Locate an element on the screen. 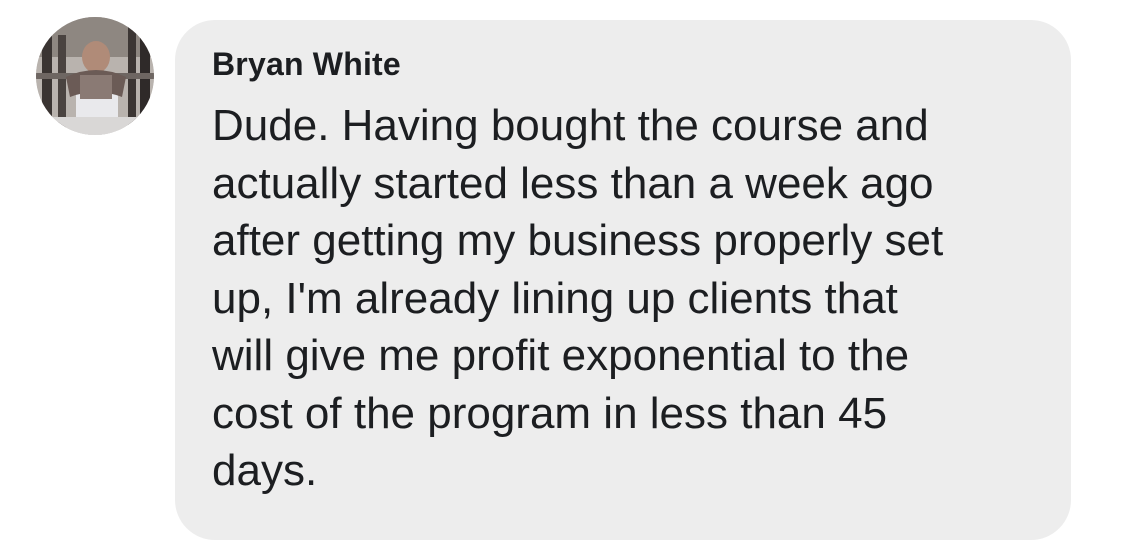 Image resolution: width=1125 pixels, height=540 pixels. profile-photo-avatar-icon is located at coordinates (95, 76).